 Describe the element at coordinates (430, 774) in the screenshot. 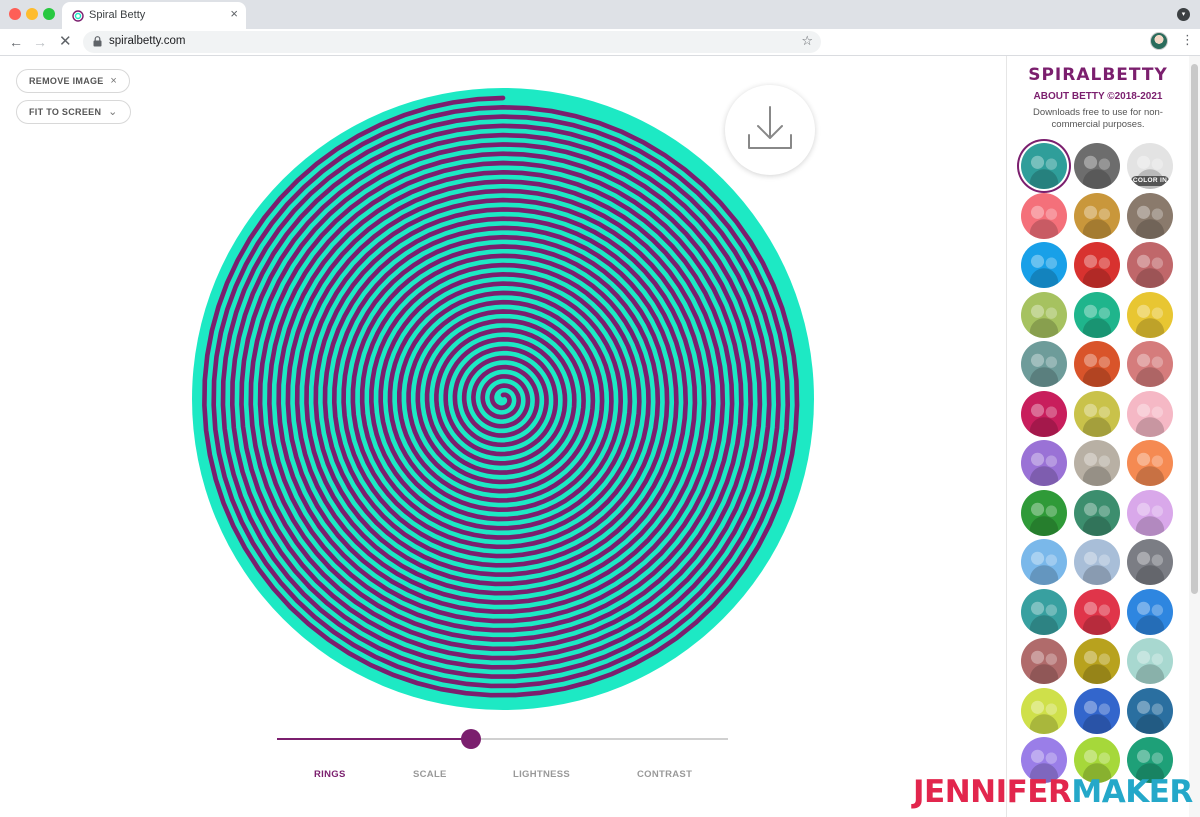

I see `tab-scale: SCALE` at that location.